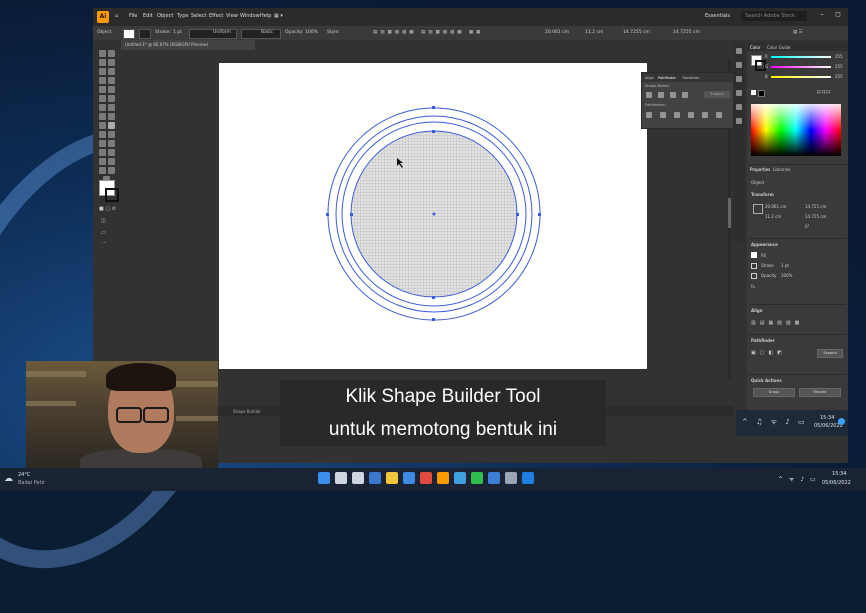 The height and width of the screenshot is (613, 866). Describe the element at coordinates (106, 233) in the screenshot. I see `screen-mode-icon: ▭` at that location.